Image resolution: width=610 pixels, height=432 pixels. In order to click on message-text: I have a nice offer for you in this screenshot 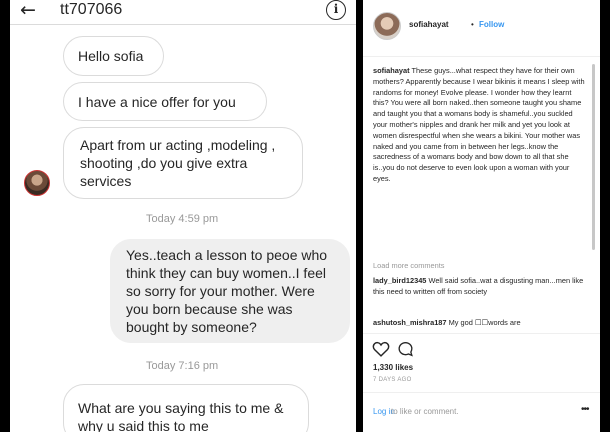, I will do `click(157, 101)`.